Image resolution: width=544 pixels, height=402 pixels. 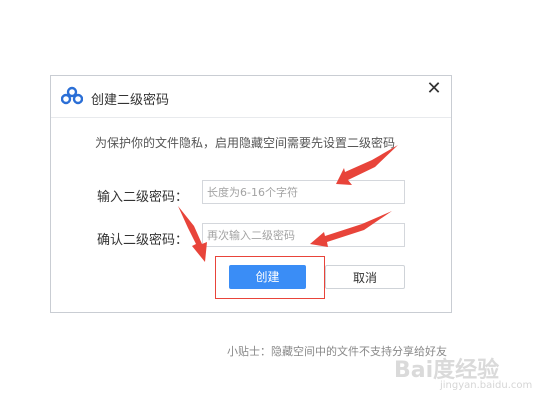 What do you see at coordinates (288, 203) in the screenshot?
I see `annotation-arrows` at bounding box center [288, 203].